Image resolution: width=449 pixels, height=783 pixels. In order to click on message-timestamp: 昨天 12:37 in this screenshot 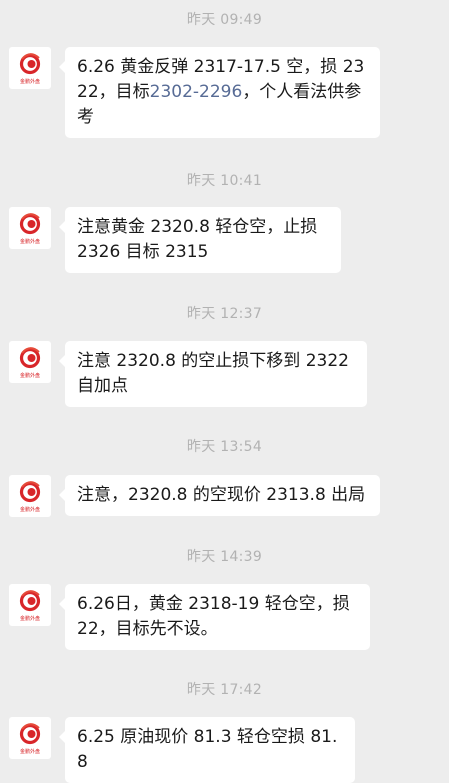, I will do `click(224, 314)`.